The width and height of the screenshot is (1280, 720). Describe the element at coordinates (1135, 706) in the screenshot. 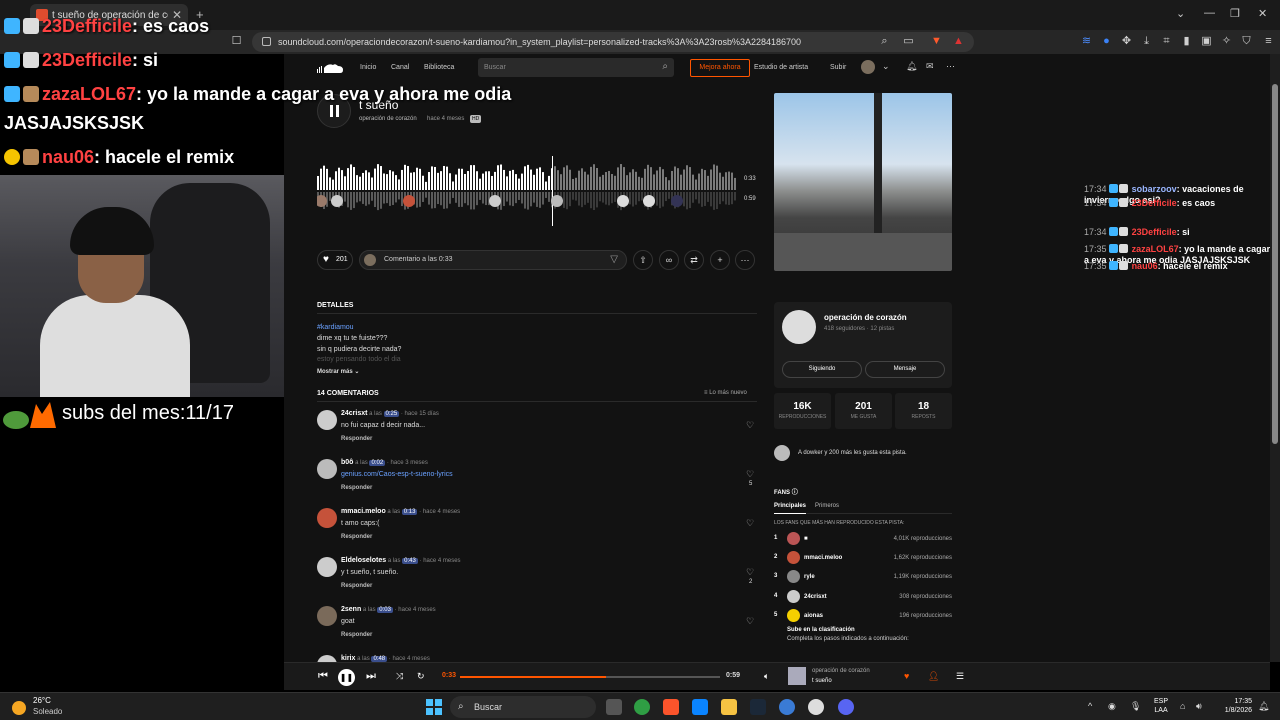

I see `mic-icon: 🎙︎` at that location.